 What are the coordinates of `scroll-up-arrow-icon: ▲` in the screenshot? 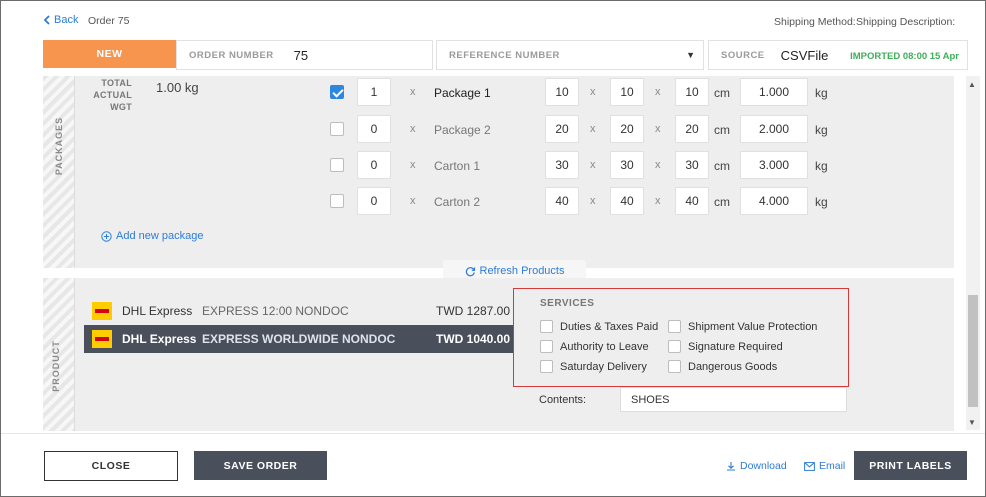 It's located at (972, 84).